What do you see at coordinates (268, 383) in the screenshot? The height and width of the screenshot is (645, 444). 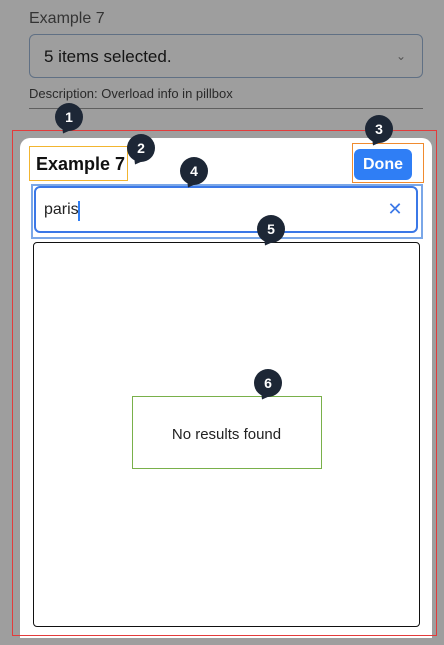 I see `annotation-marker-6: 6` at bounding box center [268, 383].